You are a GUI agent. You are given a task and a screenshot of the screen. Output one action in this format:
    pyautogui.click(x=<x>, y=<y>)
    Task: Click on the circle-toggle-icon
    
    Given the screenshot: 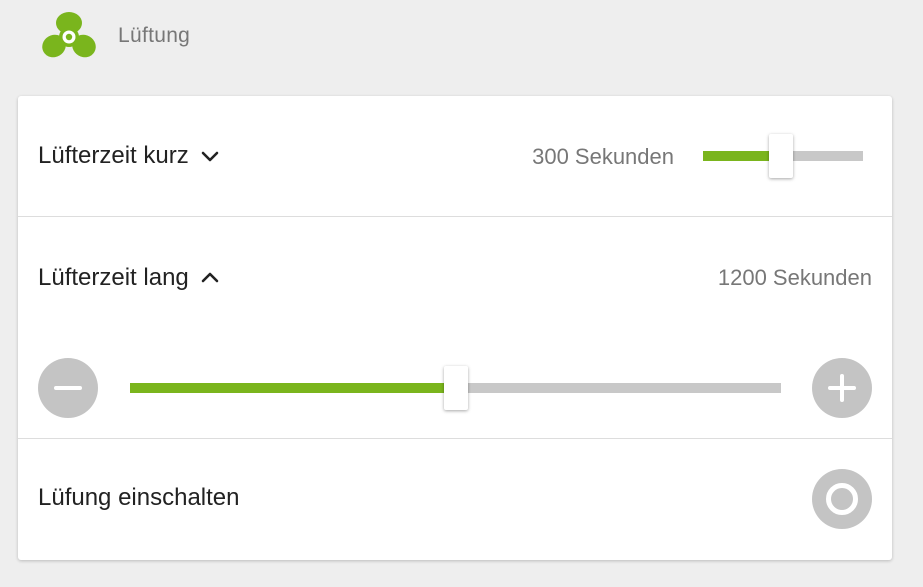 What is the action you would take?
    pyautogui.click(x=842, y=499)
    